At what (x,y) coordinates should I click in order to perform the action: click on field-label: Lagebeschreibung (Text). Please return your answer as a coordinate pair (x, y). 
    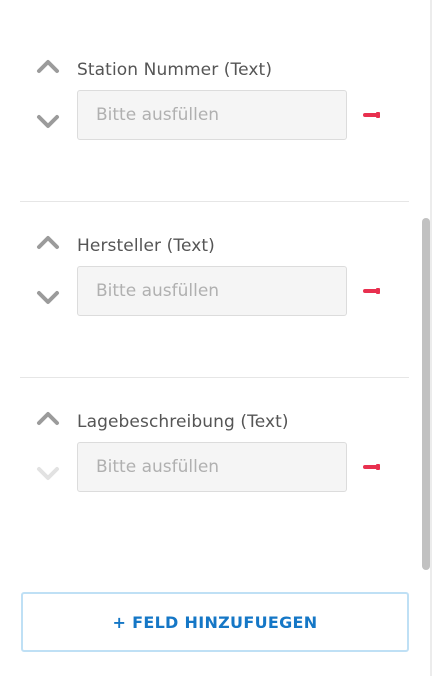
    Looking at the image, I should click on (183, 422).